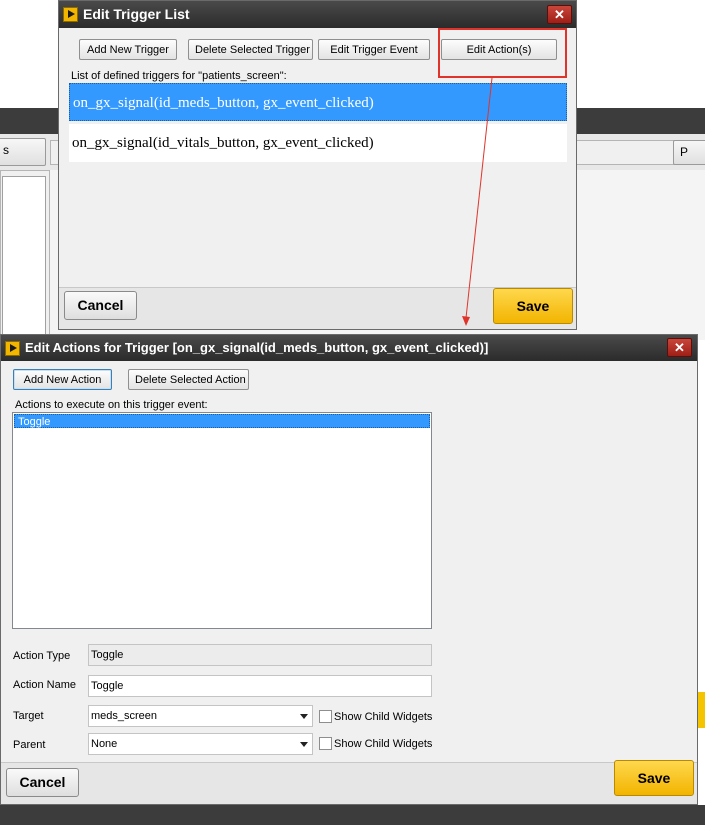  What do you see at coordinates (44, 685) in the screenshot?
I see `action-name-label: Action Name` at bounding box center [44, 685].